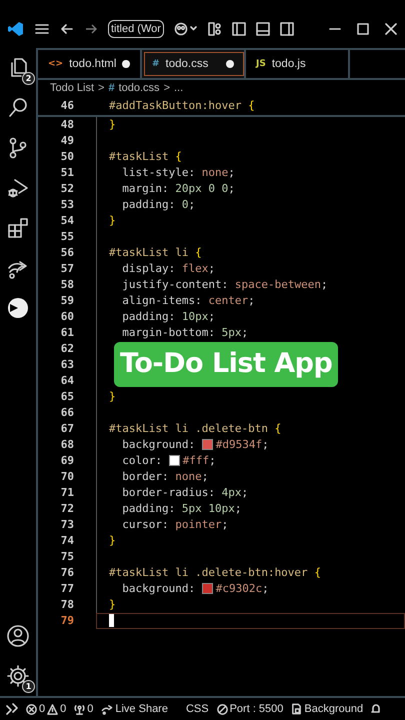  Describe the element at coordinates (67, 156) in the screenshot. I see `line-number: 50` at that location.